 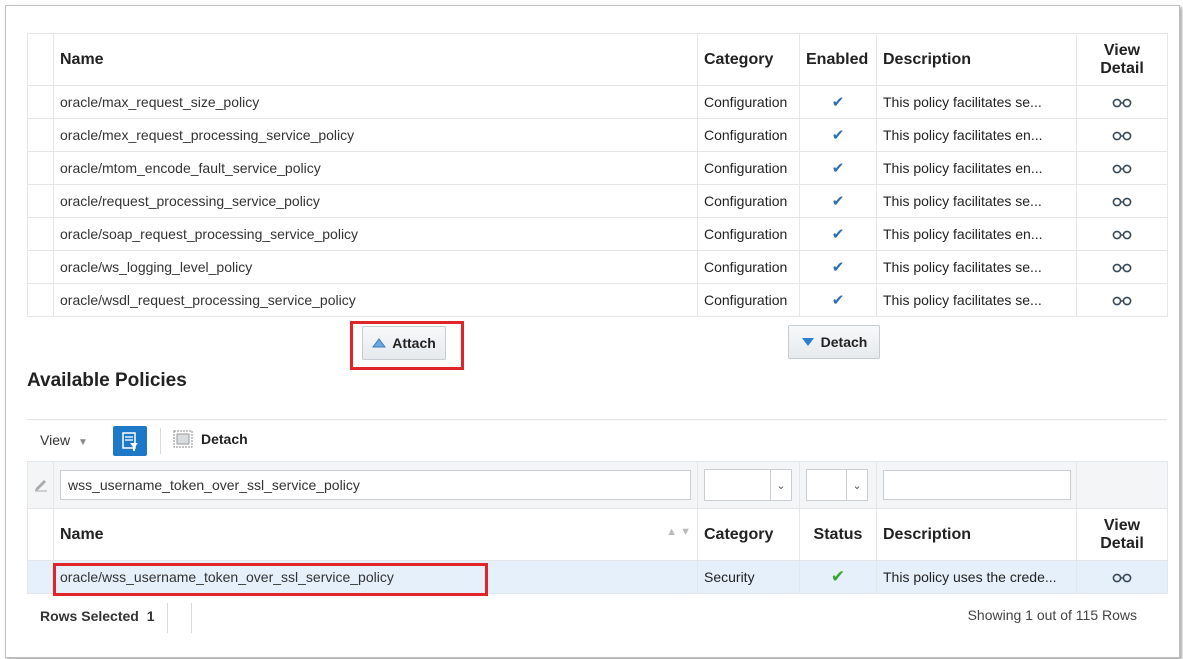 I want to click on footer-divider, so click(x=191, y=618).